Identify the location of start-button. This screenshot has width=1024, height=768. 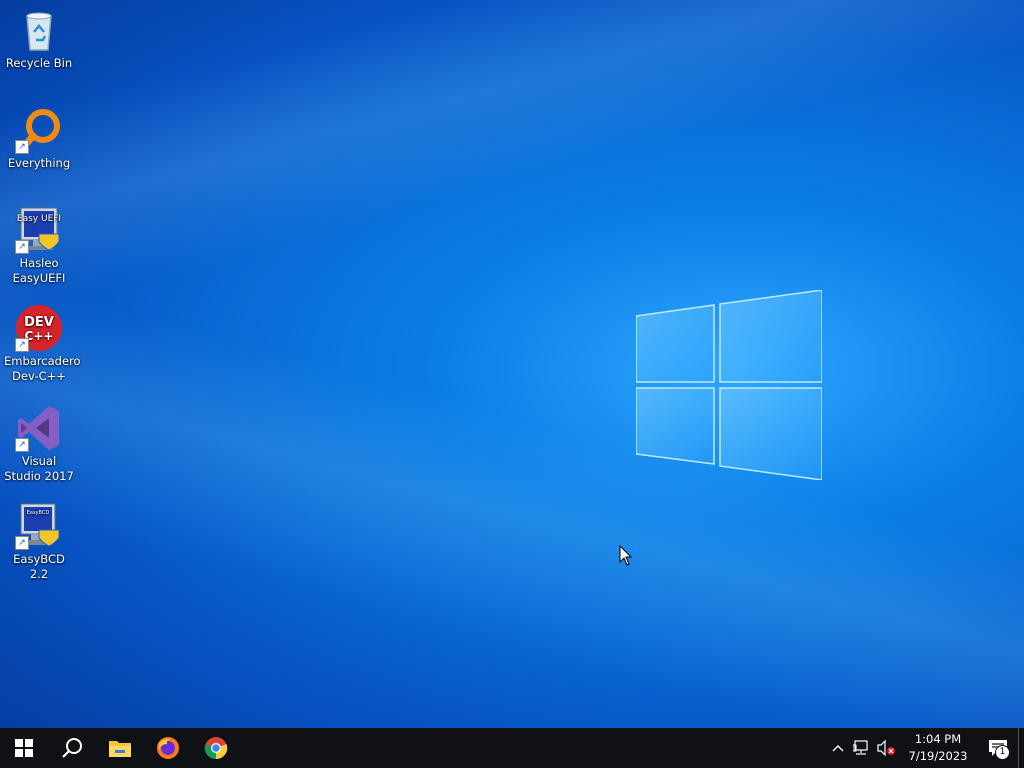
(24, 748).